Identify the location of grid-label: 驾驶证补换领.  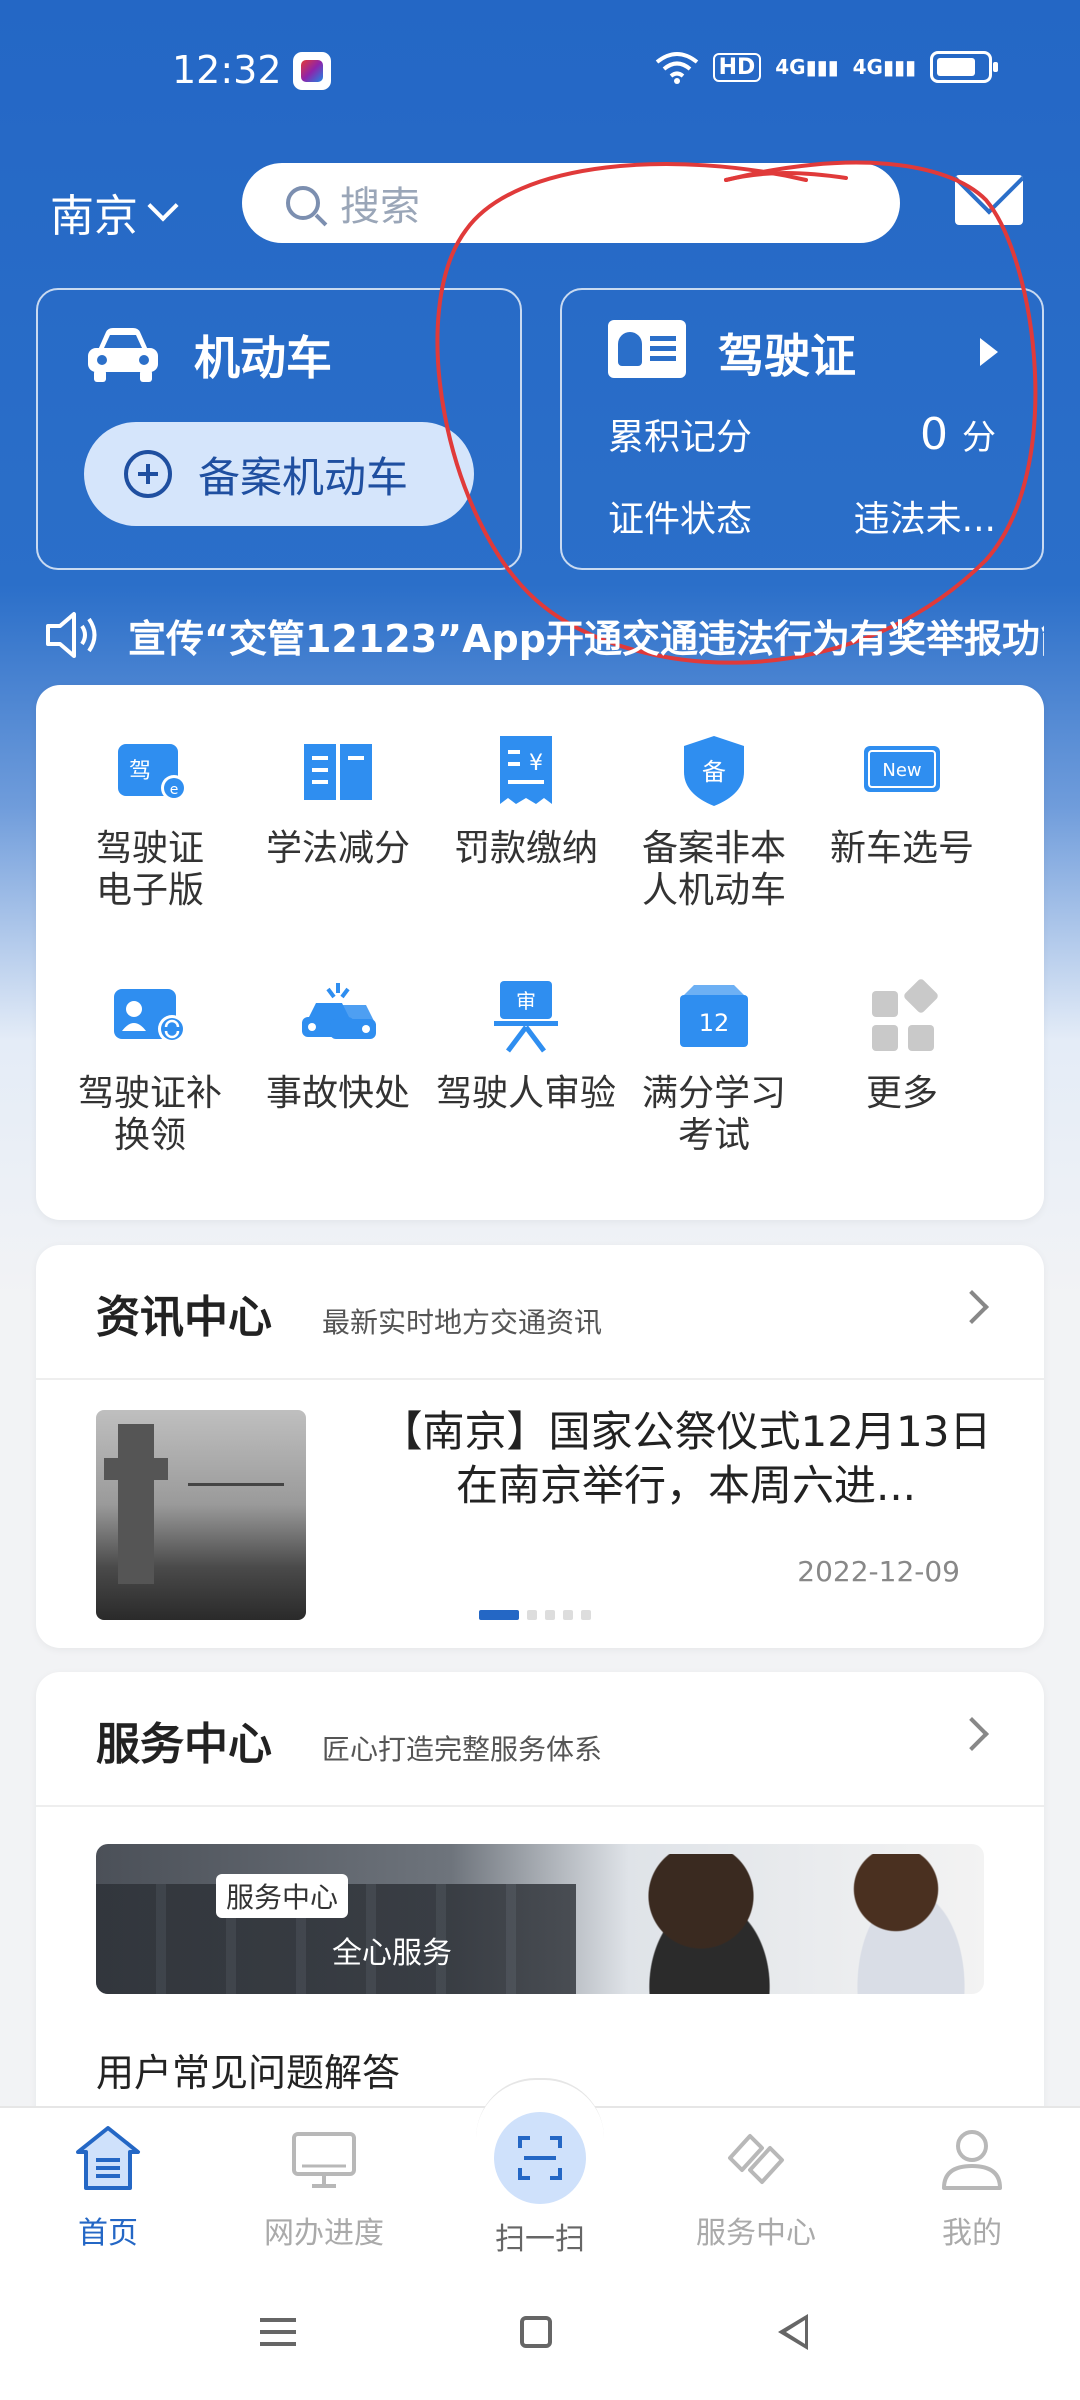
(149, 1114).